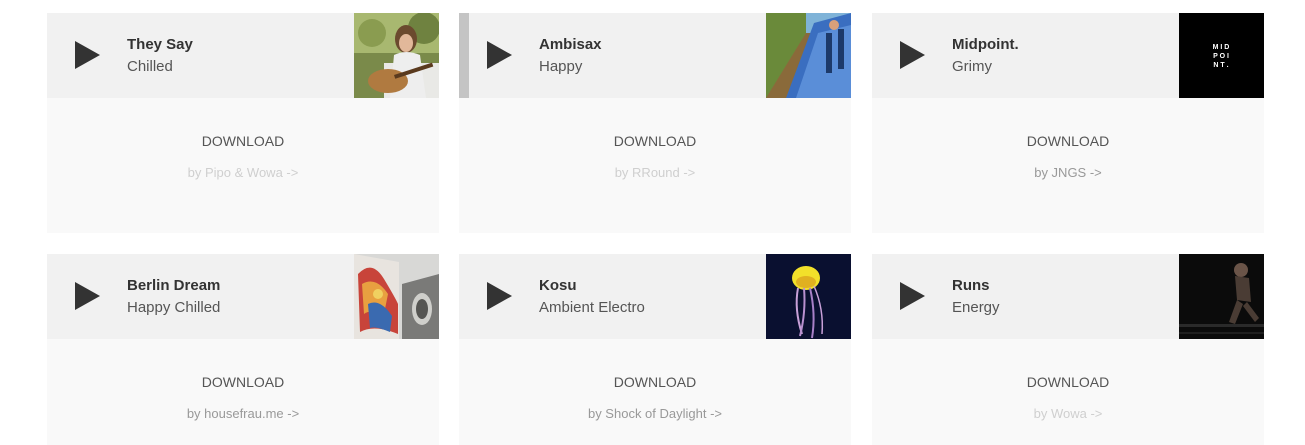 Image resolution: width=1305 pixels, height=445 pixels. Describe the element at coordinates (1068, 296) in the screenshot. I see `track-header: Runs Energy` at that location.